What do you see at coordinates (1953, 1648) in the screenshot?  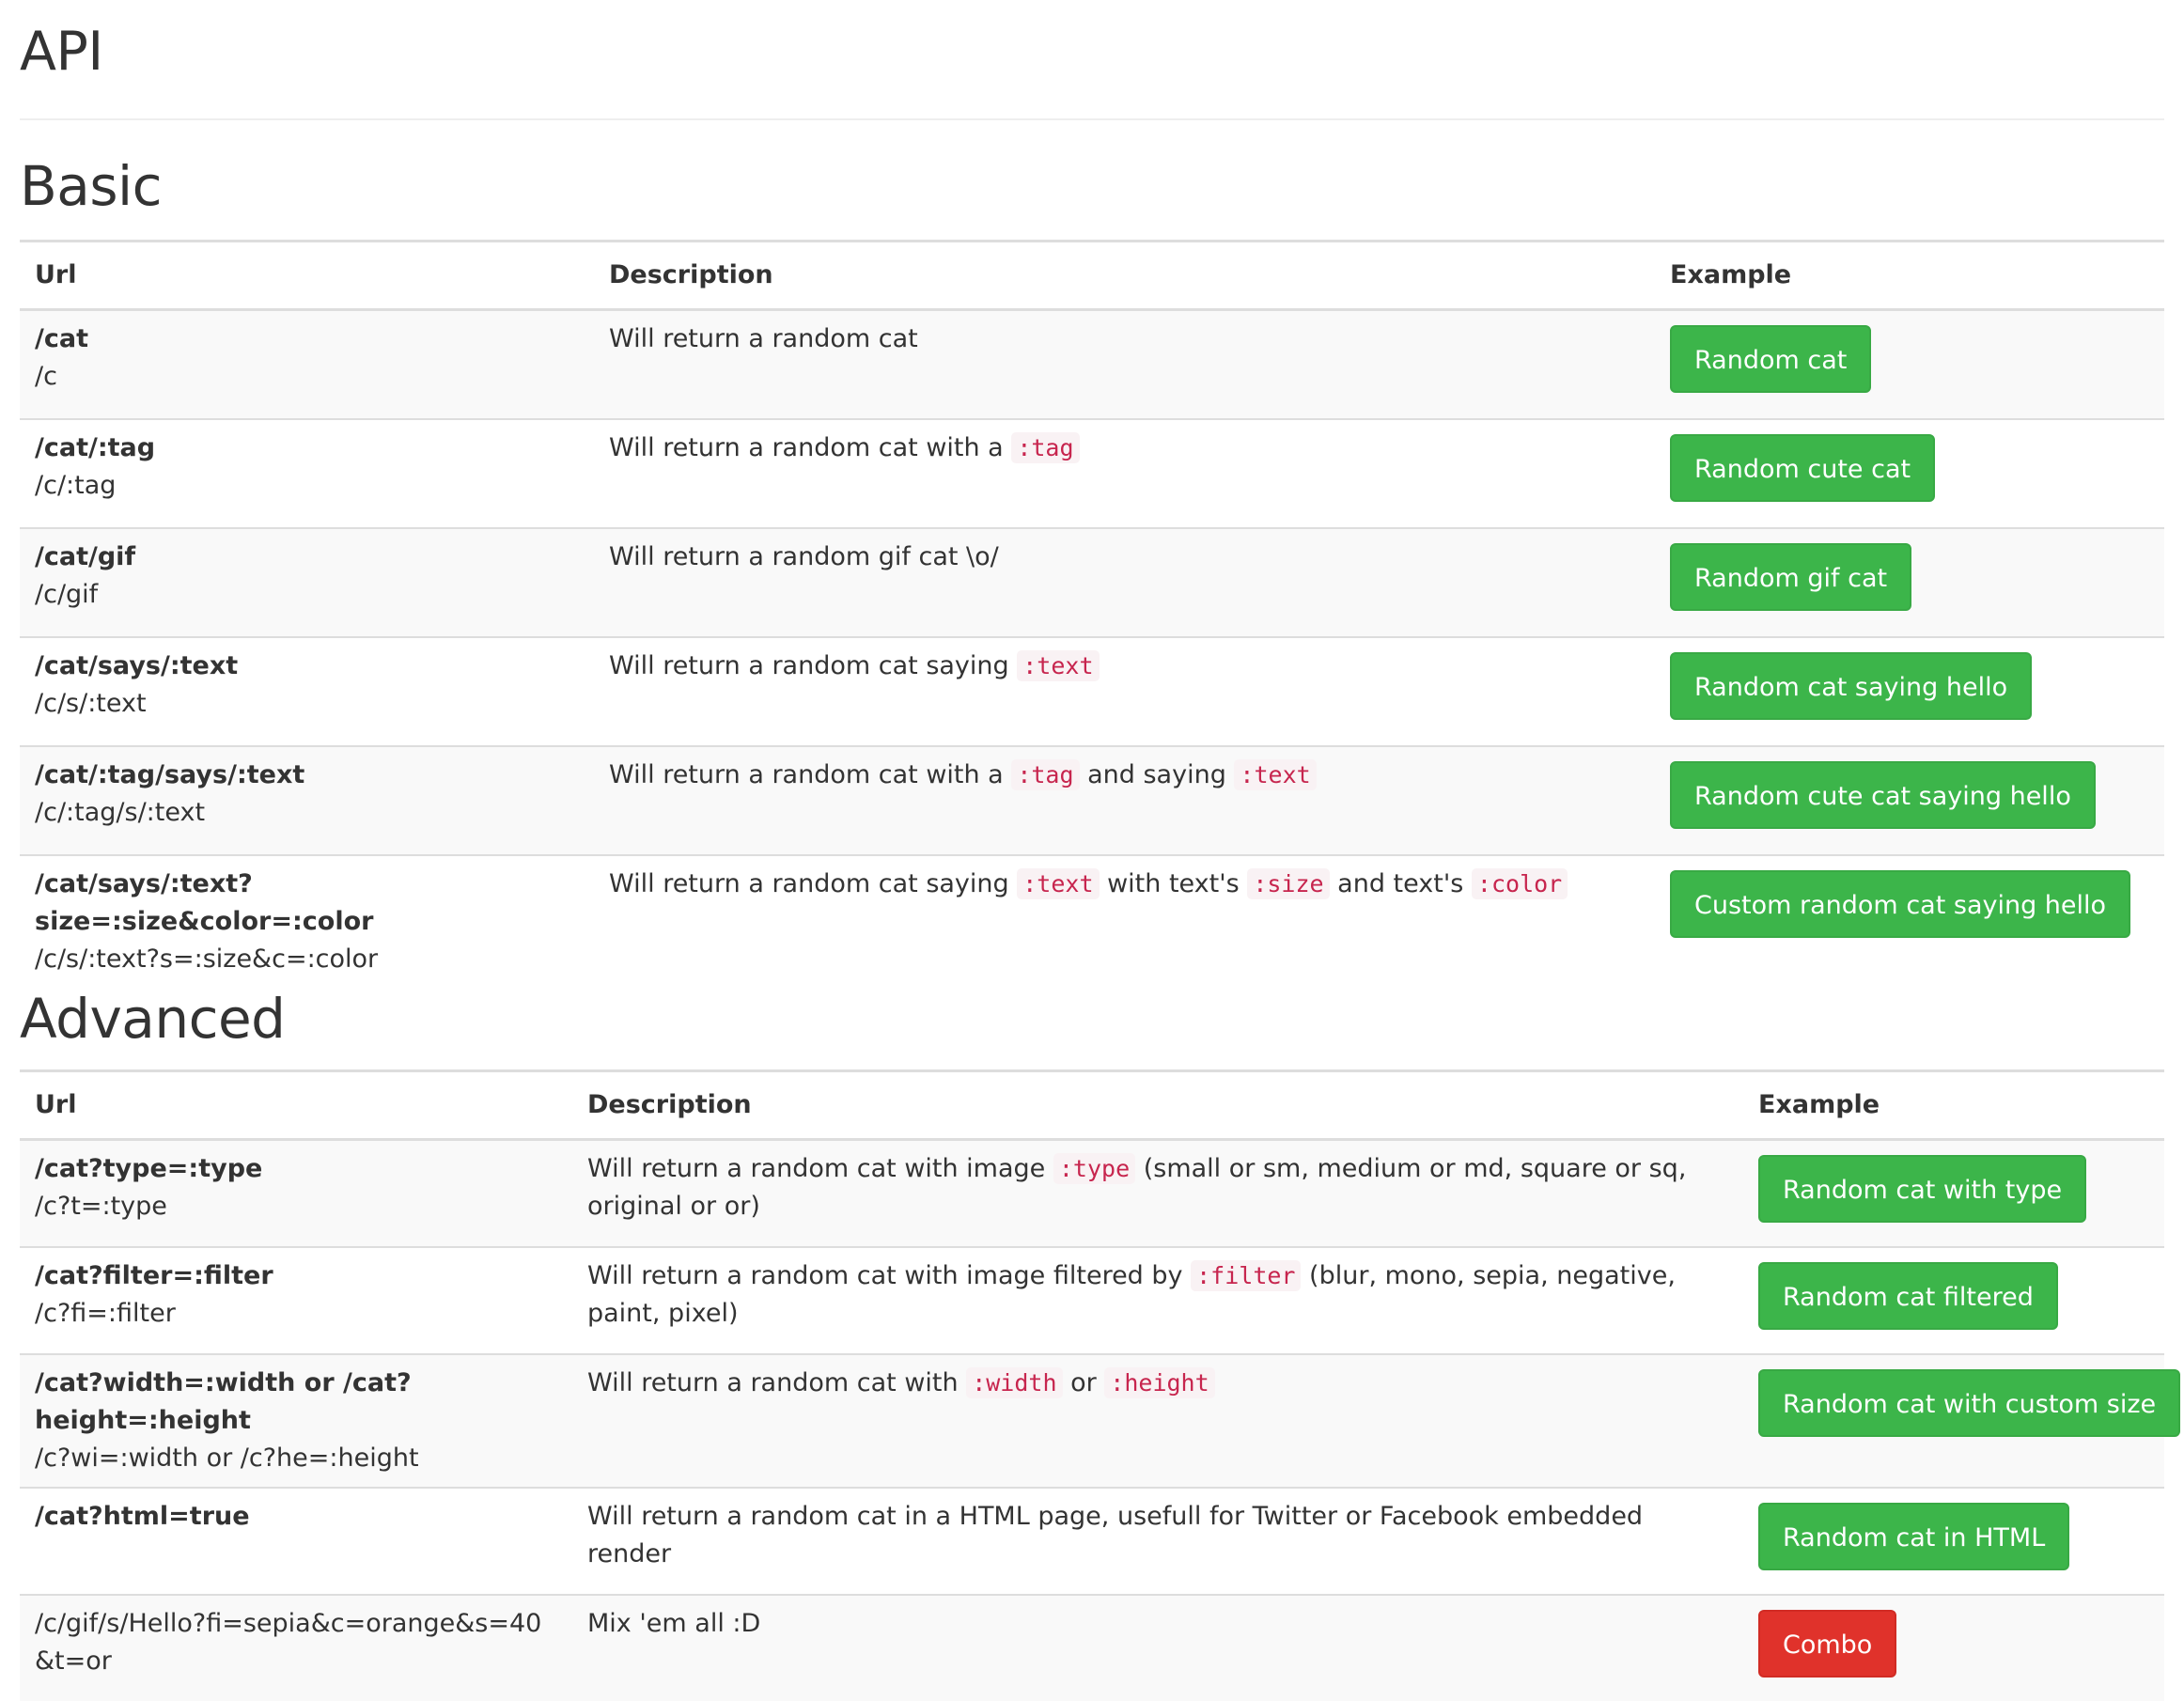 I see `example-cell: Combo` at bounding box center [1953, 1648].